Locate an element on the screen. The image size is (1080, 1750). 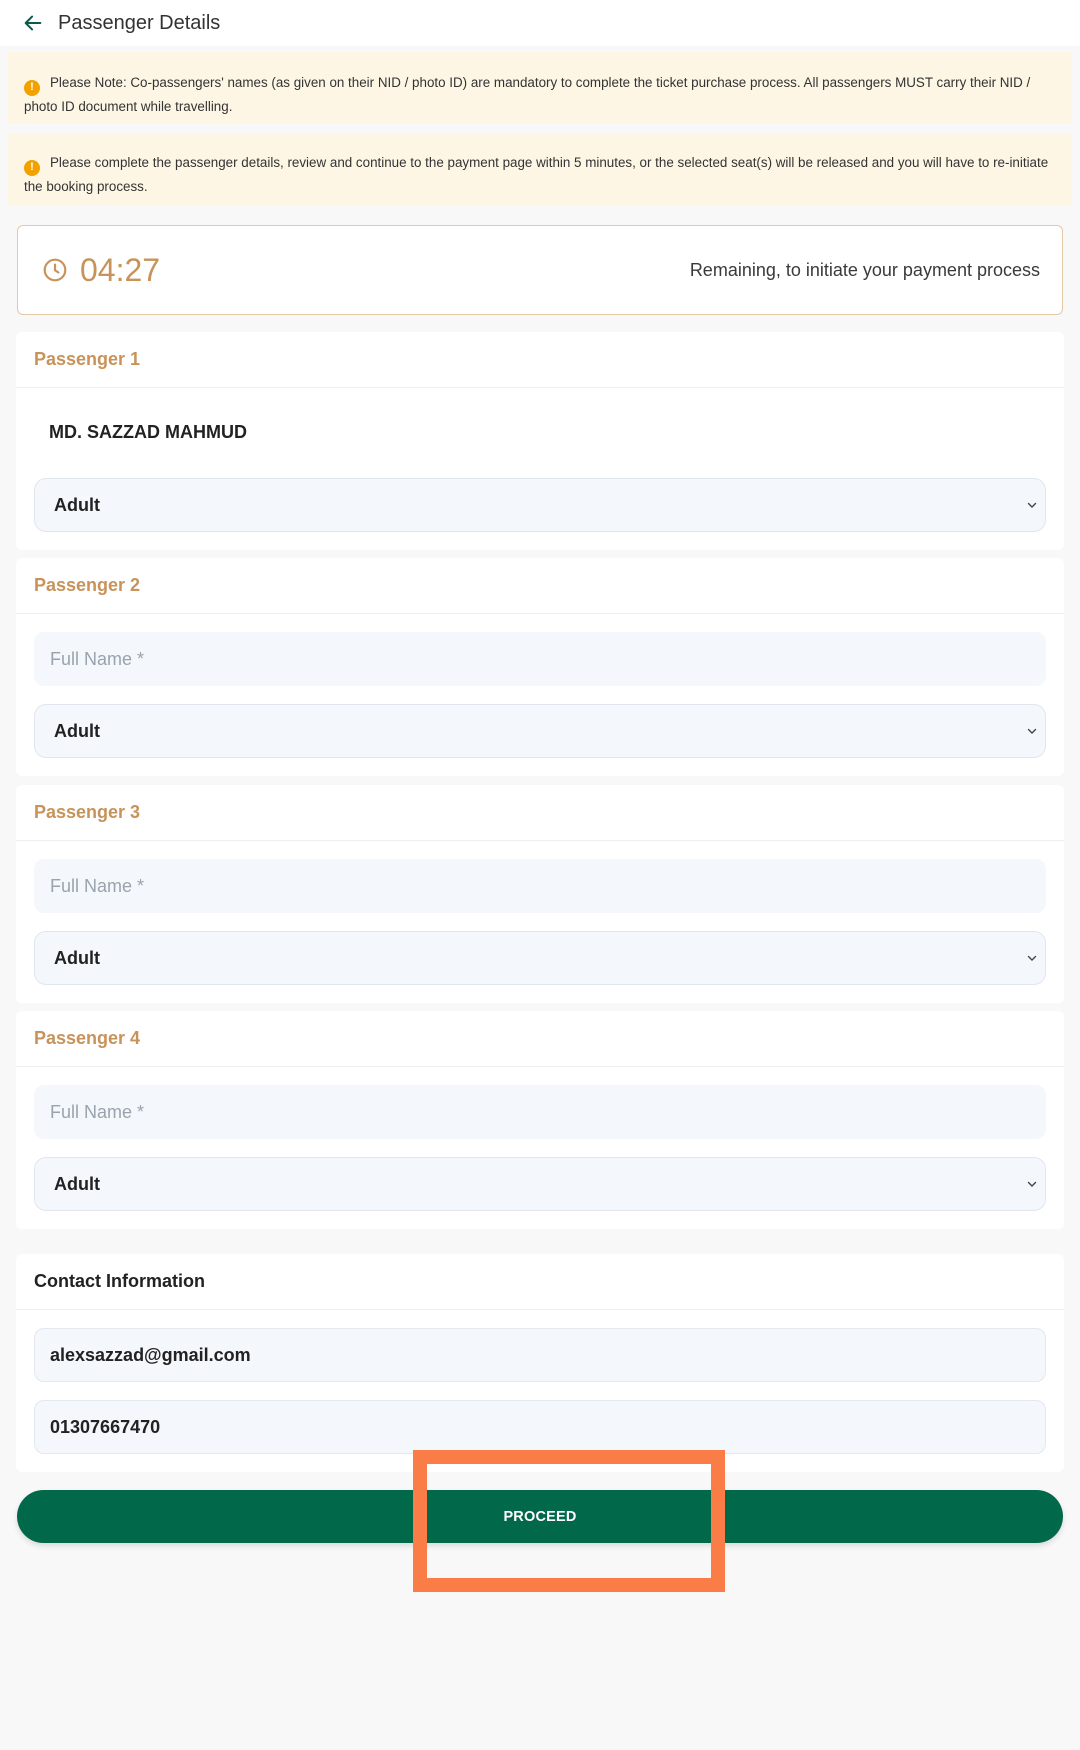
passenger-title: Passenger 1 is located at coordinates (540, 360).